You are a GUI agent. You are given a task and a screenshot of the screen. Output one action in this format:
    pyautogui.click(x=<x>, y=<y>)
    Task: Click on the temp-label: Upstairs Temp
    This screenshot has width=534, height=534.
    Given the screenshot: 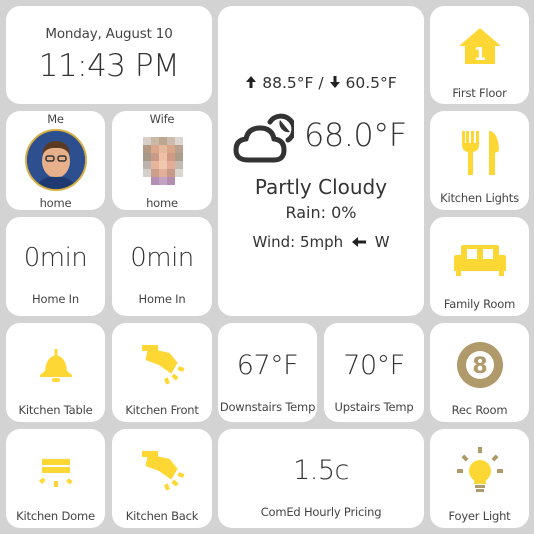 What is the action you would take?
    pyautogui.click(x=374, y=407)
    